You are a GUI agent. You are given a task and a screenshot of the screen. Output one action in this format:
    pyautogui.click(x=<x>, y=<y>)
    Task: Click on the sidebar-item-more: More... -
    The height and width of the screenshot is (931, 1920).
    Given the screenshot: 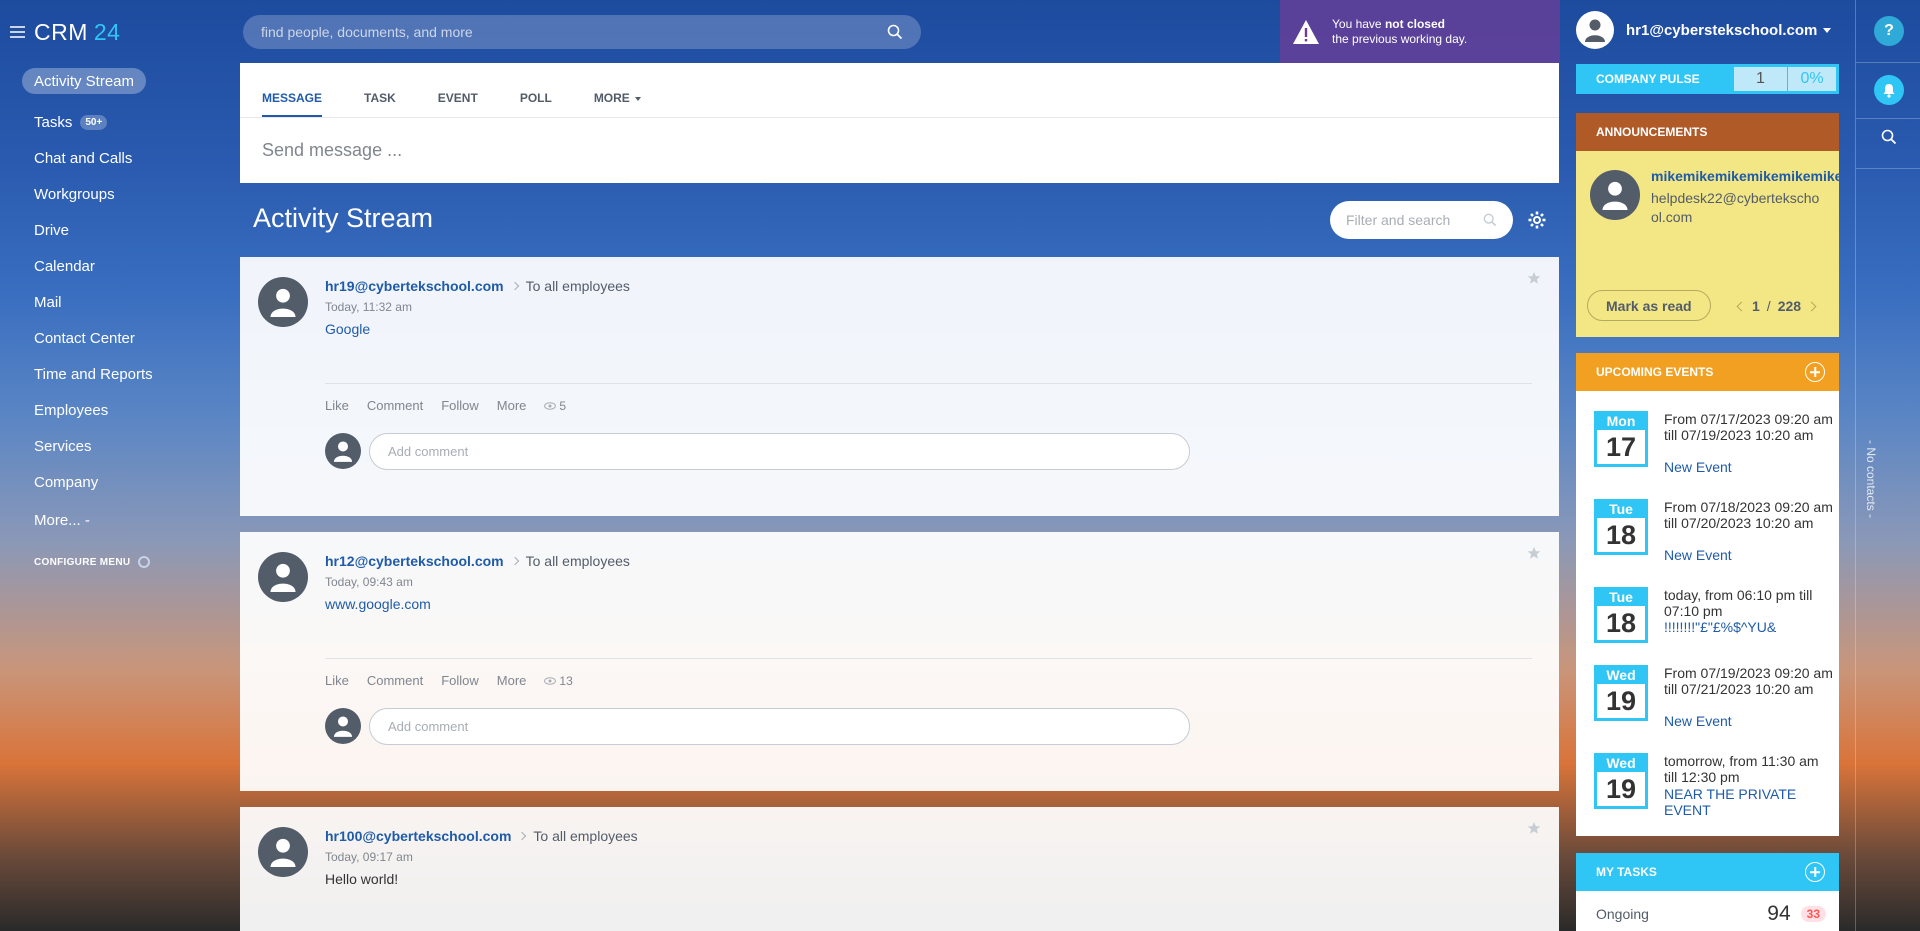 What is the action you would take?
    pyautogui.click(x=127, y=520)
    